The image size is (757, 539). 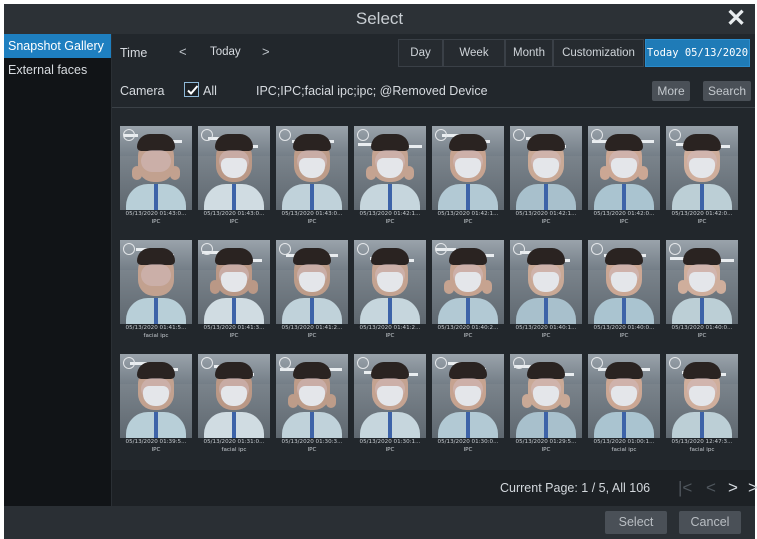 I want to click on last-page-icon: >, so click(x=752, y=488).